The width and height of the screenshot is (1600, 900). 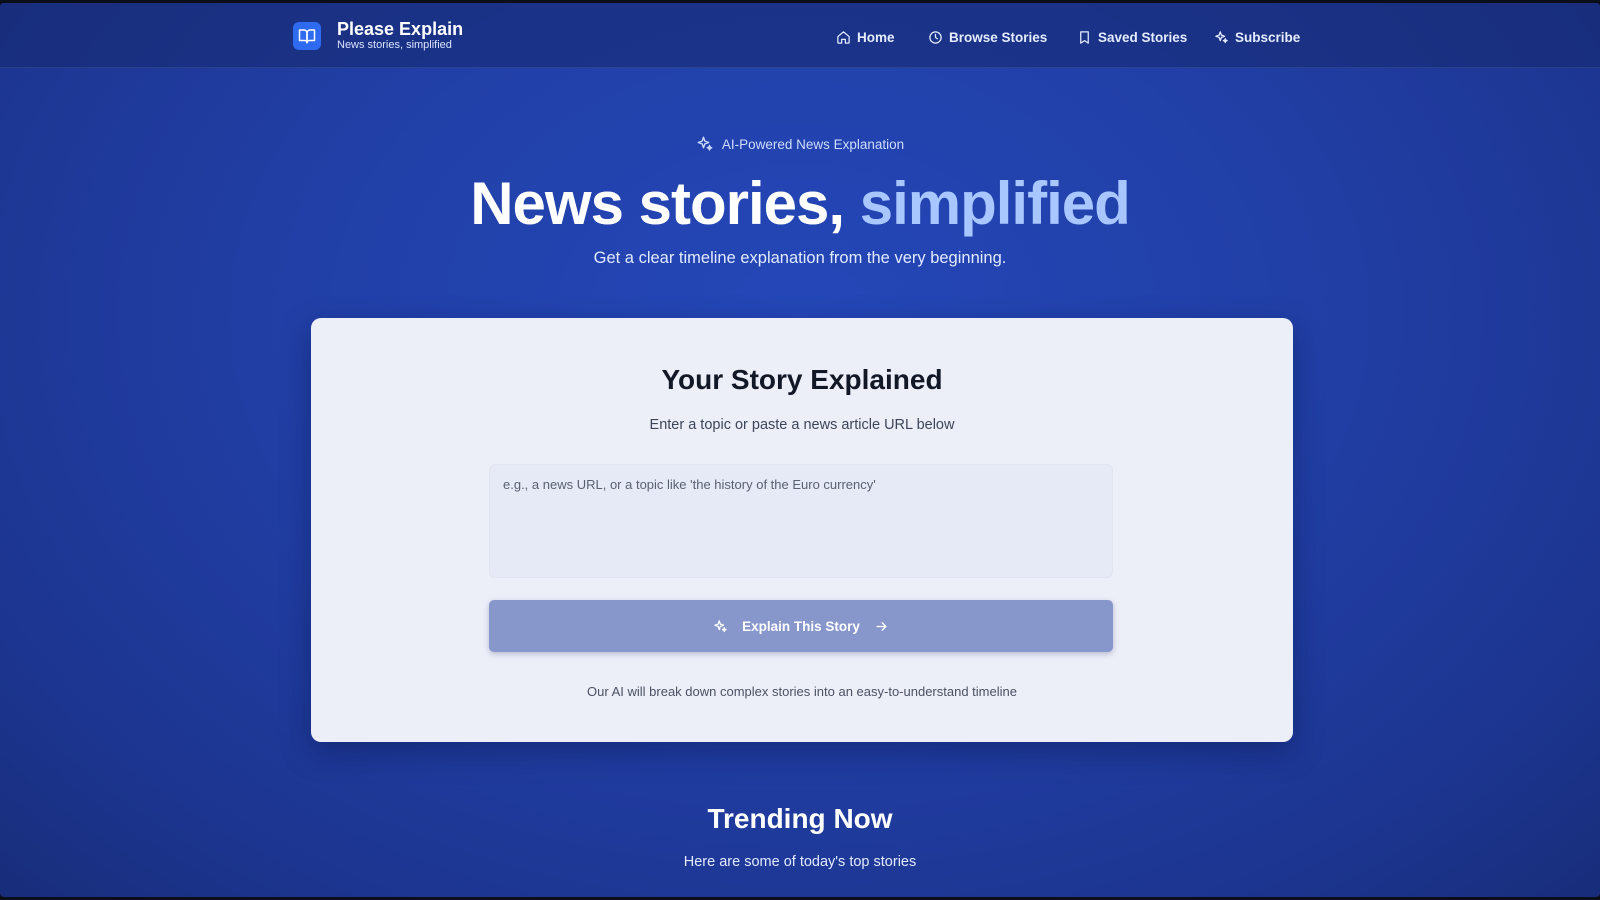 What do you see at coordinates (998, 37) in the screenshot?
I see `nav-item-label: Browse Stories` at bounding box center [998, 37].